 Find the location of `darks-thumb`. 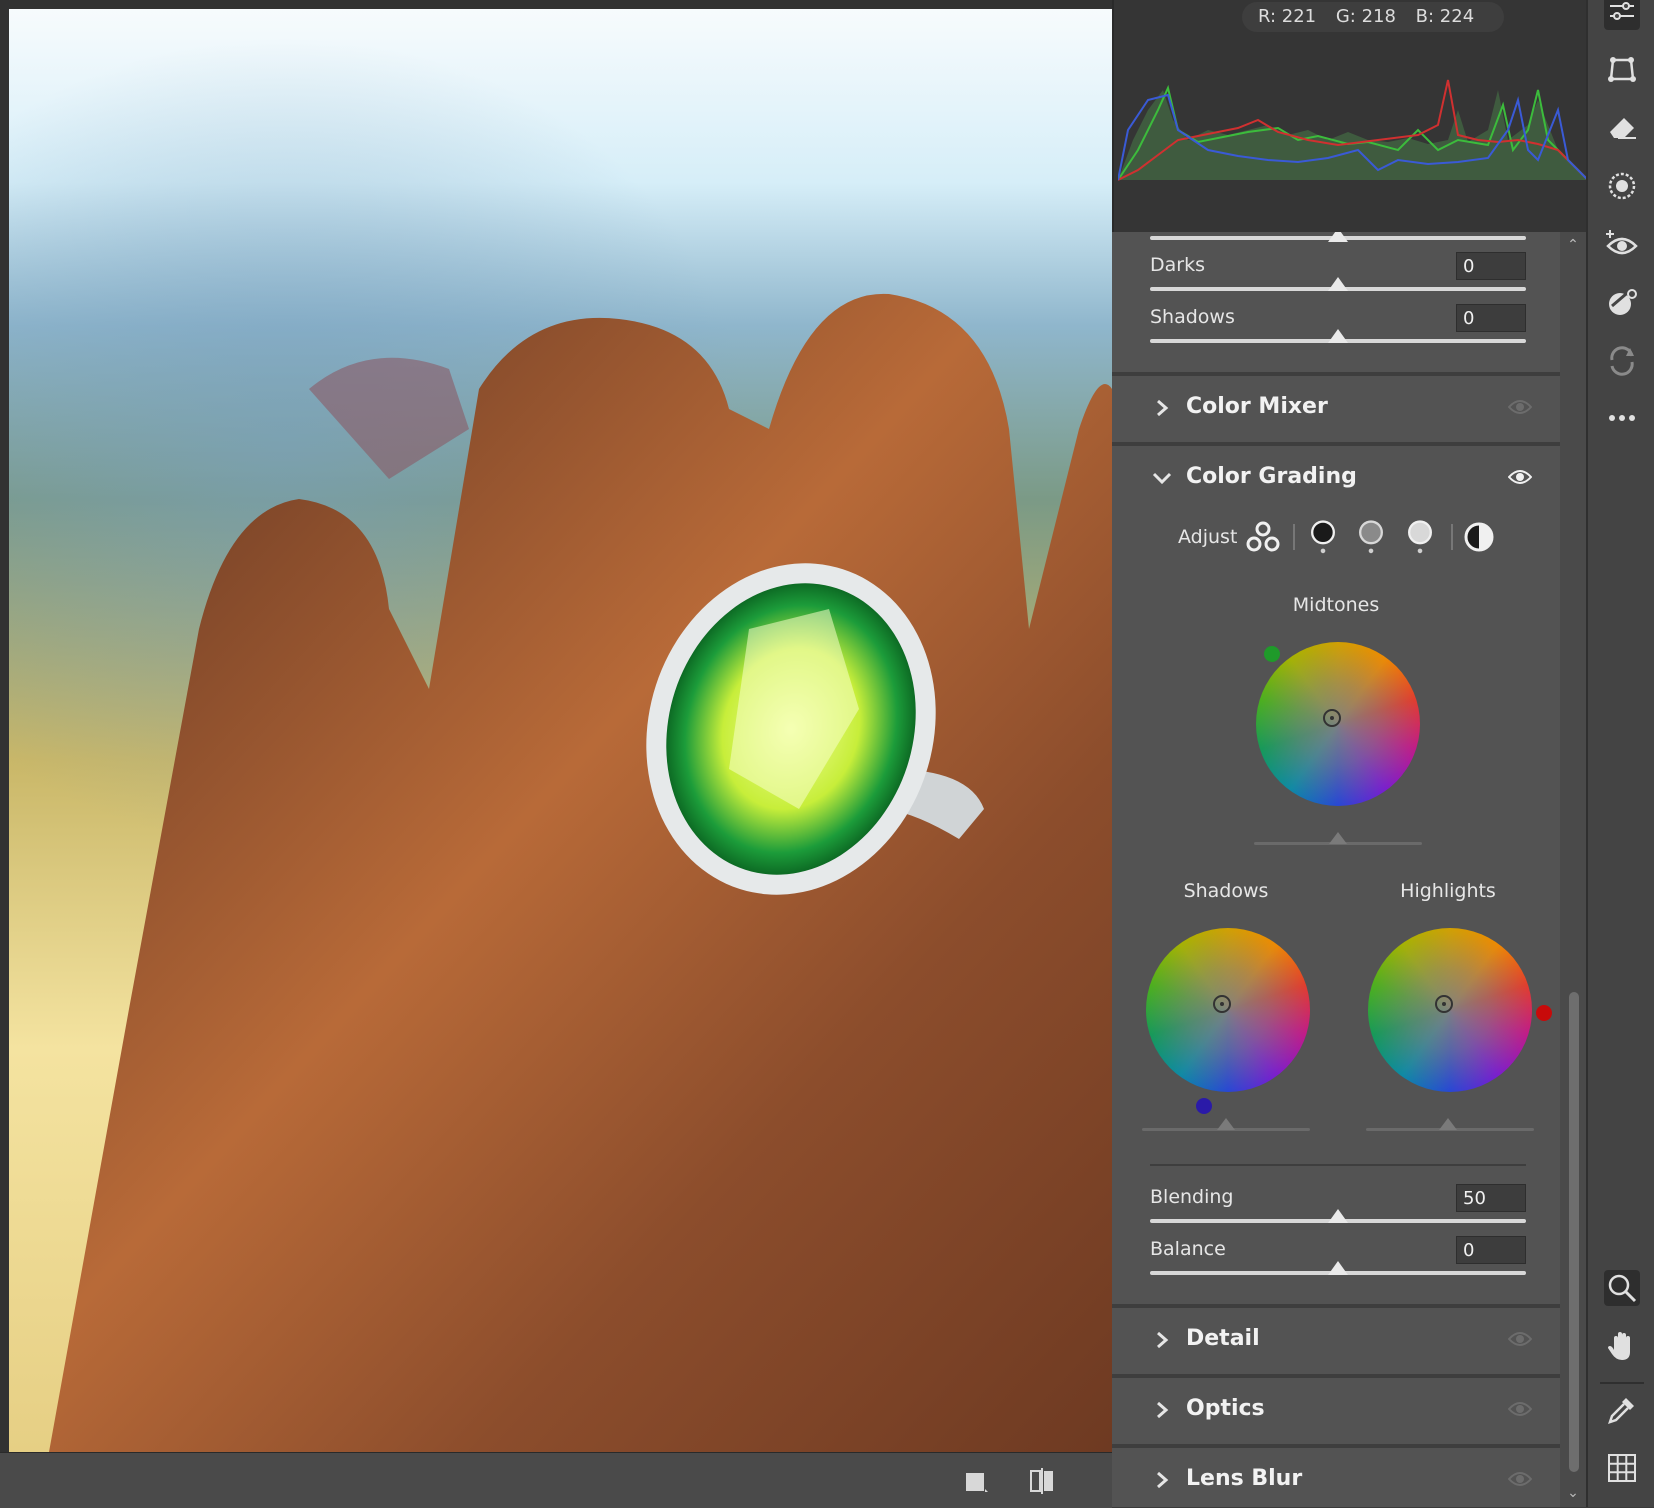

darks-thumb is located at coordinates (1338, 284).